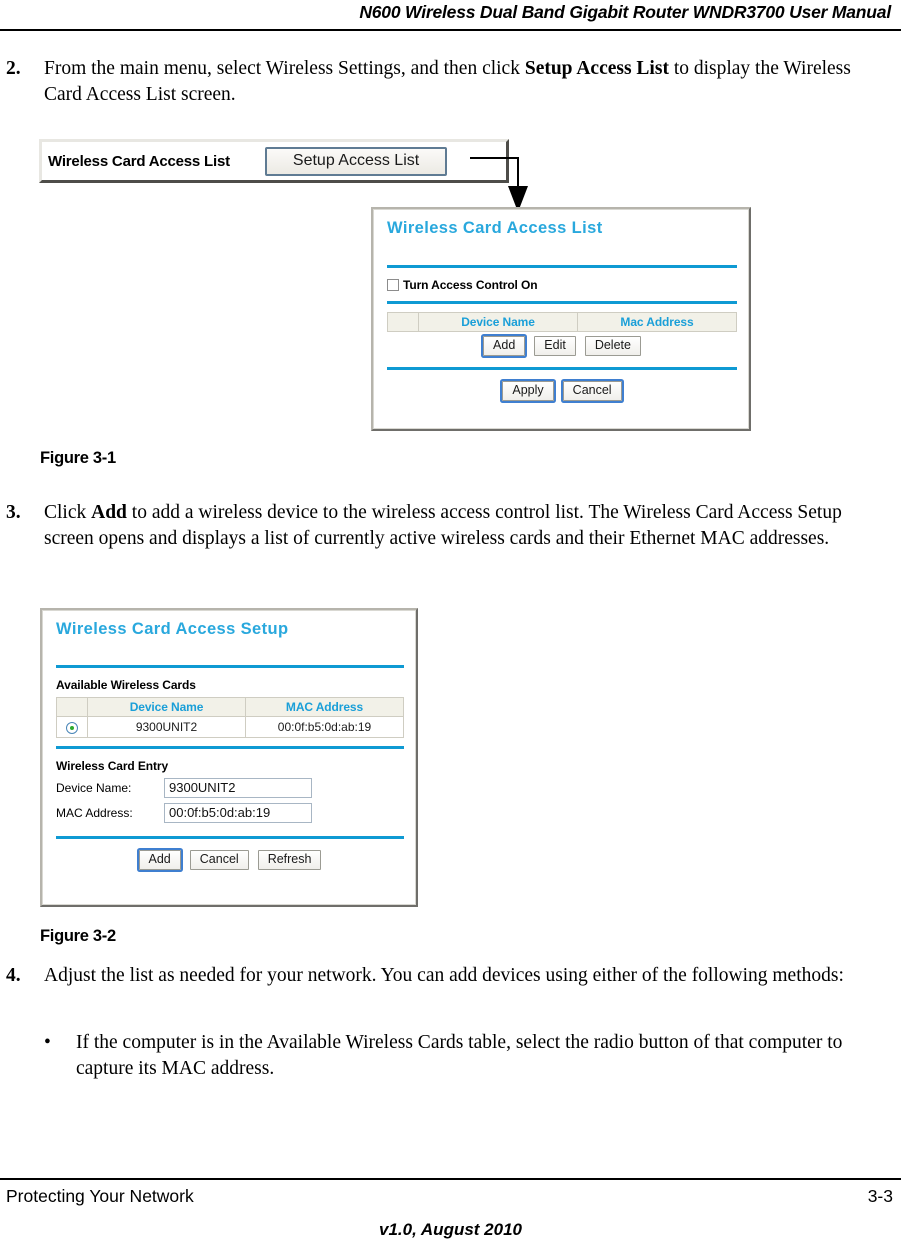  What do you see at coordinates (495, 228) in the screenshot?
I see `dialog-title-access-list: Wireless Card Access List` at bounding box center [495, 228].